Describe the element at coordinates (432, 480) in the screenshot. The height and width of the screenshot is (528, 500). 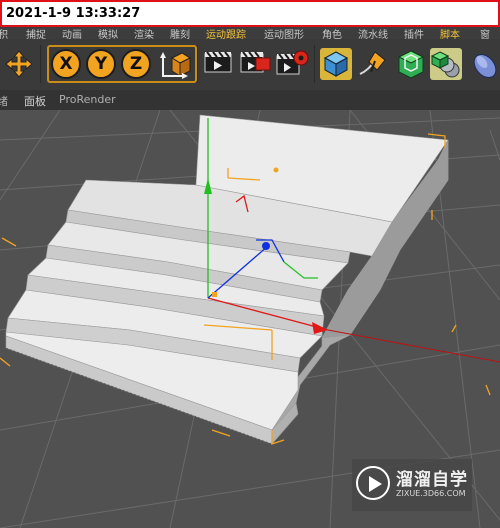
I see `watermark-title: 溜溜自学` at that location.